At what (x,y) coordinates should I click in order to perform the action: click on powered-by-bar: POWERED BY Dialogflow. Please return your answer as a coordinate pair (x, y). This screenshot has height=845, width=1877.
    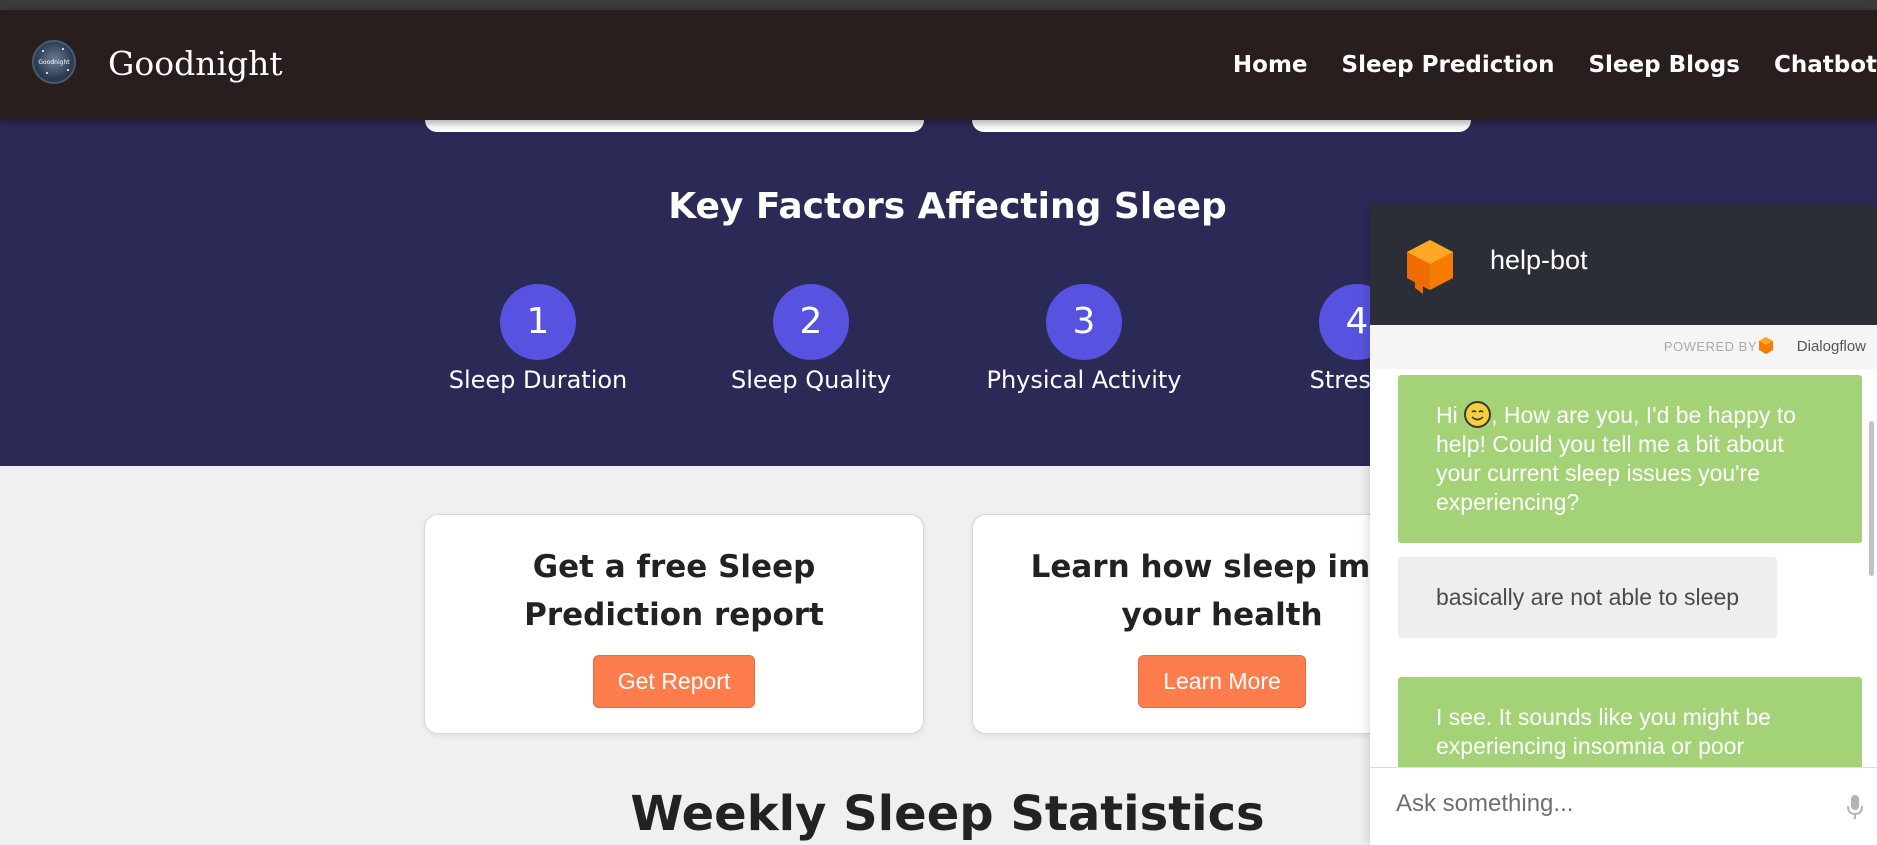
    Looking at the image, I should click on (1623, 347).